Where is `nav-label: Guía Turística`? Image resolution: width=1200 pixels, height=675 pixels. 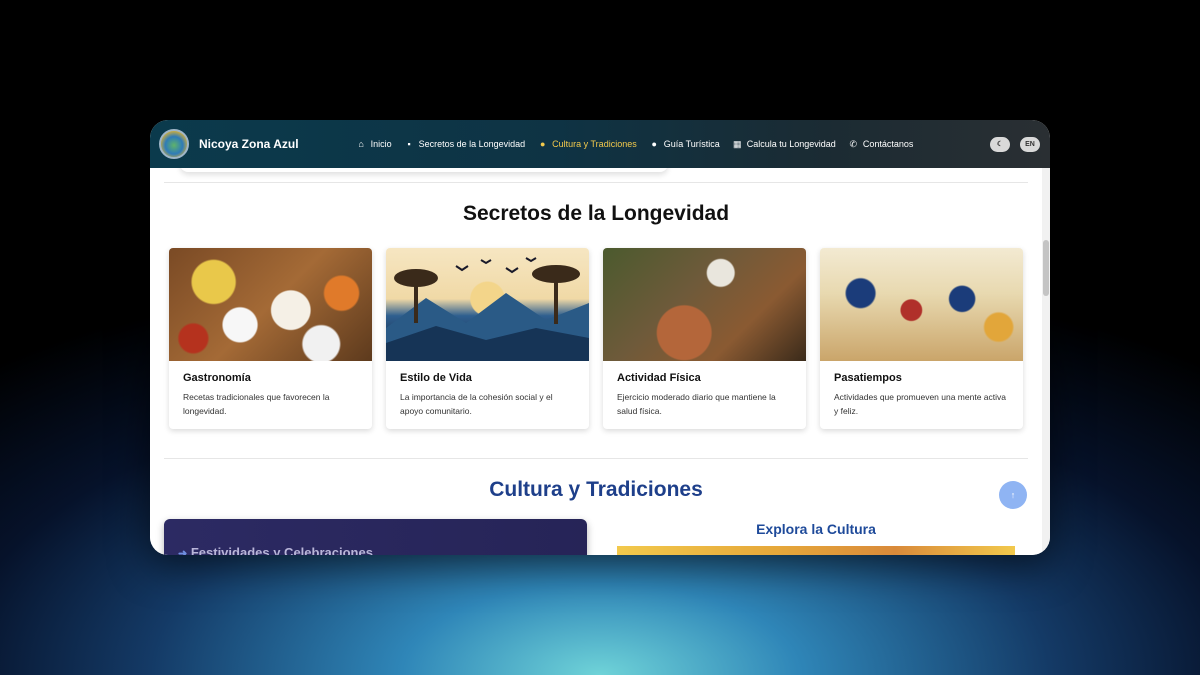
nav-label: Guía Turística is located at coordinates (691, 144).